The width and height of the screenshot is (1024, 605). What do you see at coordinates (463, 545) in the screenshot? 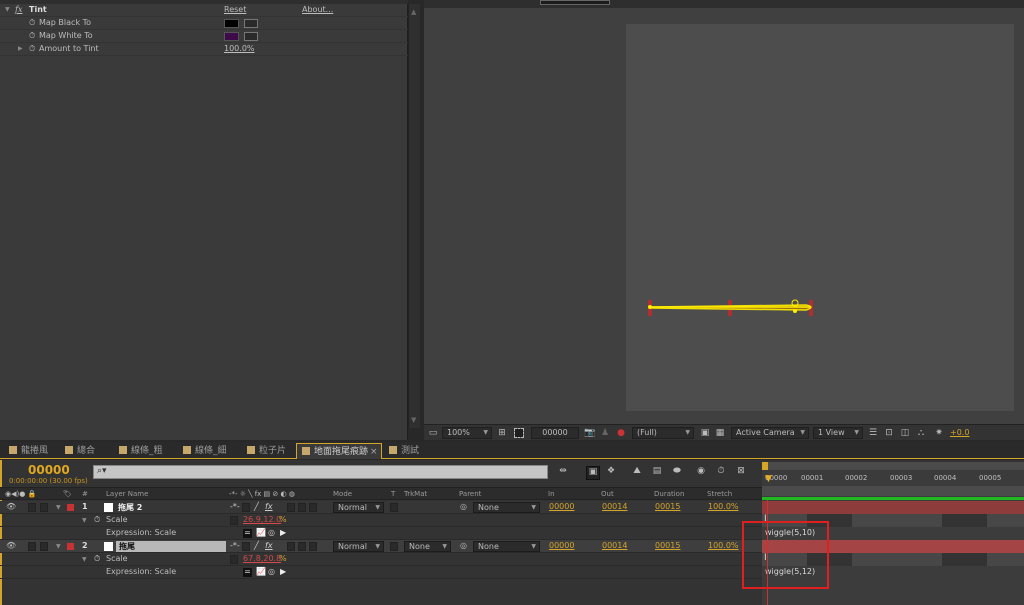
I see `pickwhip-icon: ◎` at bounding box center [463, 545].